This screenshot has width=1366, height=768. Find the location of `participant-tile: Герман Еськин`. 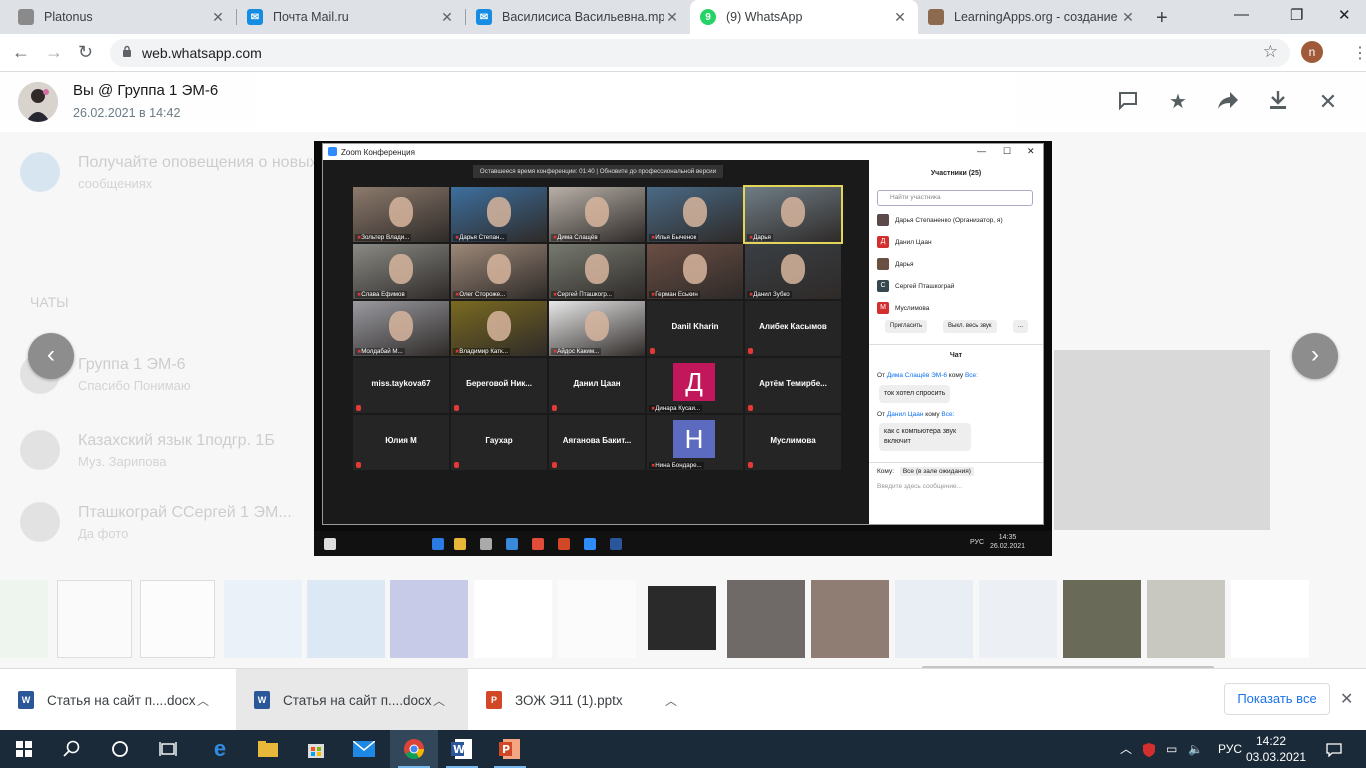

participant-tile: Герман Еськин is located at coordinates (695, 271).